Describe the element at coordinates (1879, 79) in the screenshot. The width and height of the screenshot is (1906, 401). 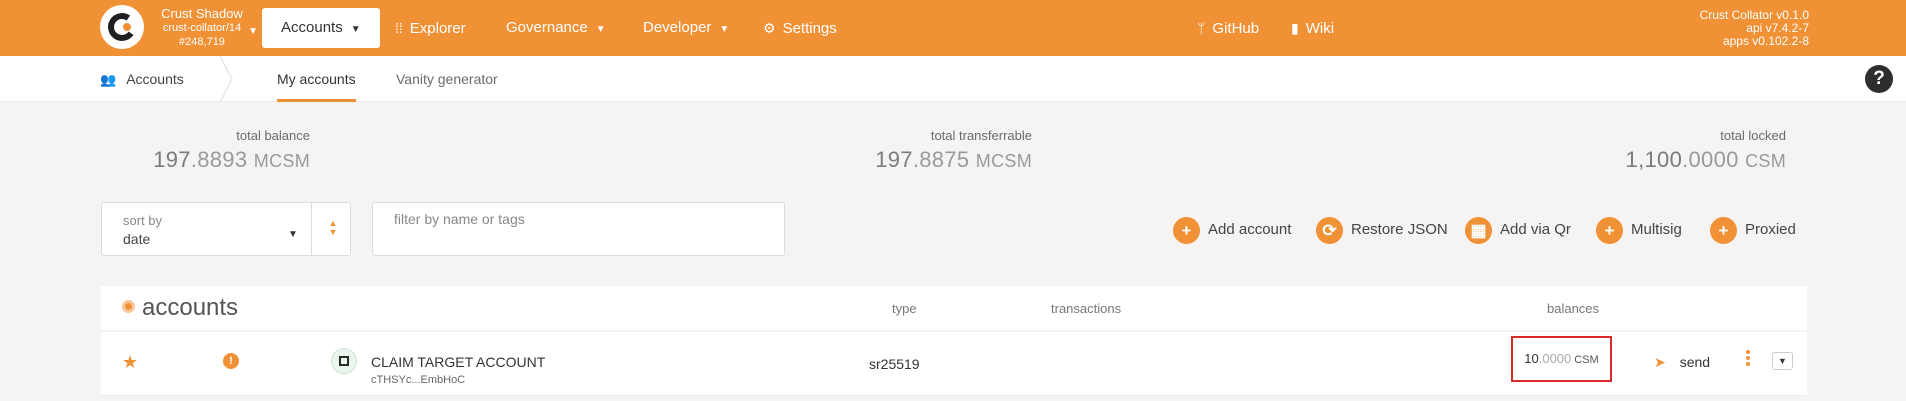
I see `help-icon: ?` at that location.